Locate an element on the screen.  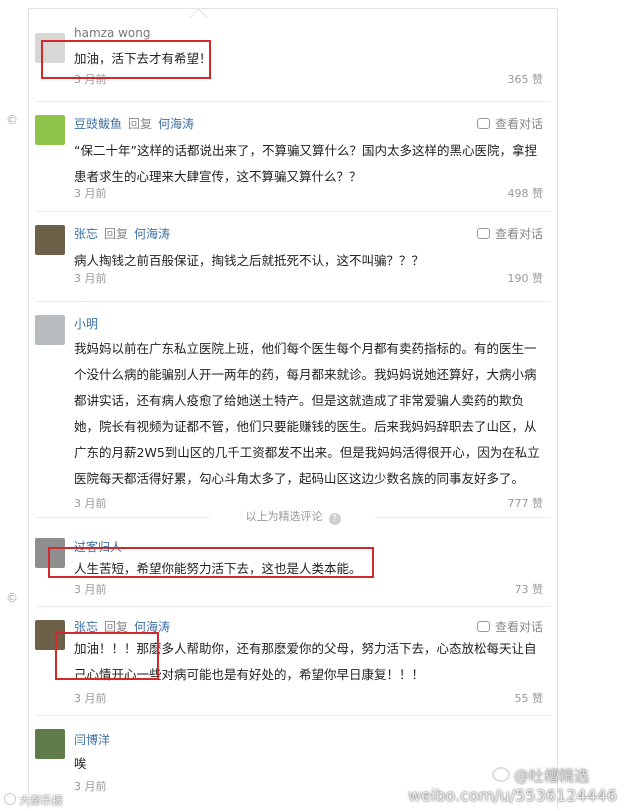
comment-username: 张忘 回复 何海涛 is located at coordinates (122, 233).